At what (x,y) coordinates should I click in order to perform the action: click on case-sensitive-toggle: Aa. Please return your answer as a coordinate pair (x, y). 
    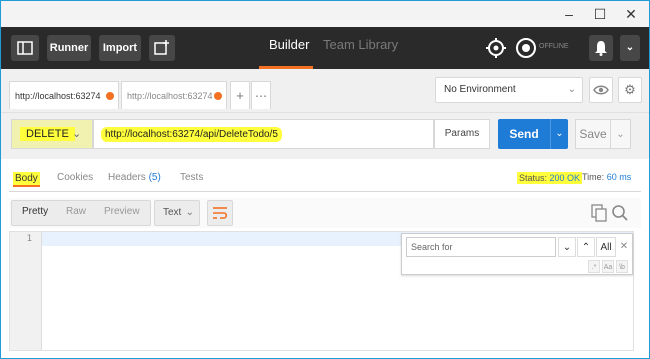
    Looking at the image, I should click on (608, 266).